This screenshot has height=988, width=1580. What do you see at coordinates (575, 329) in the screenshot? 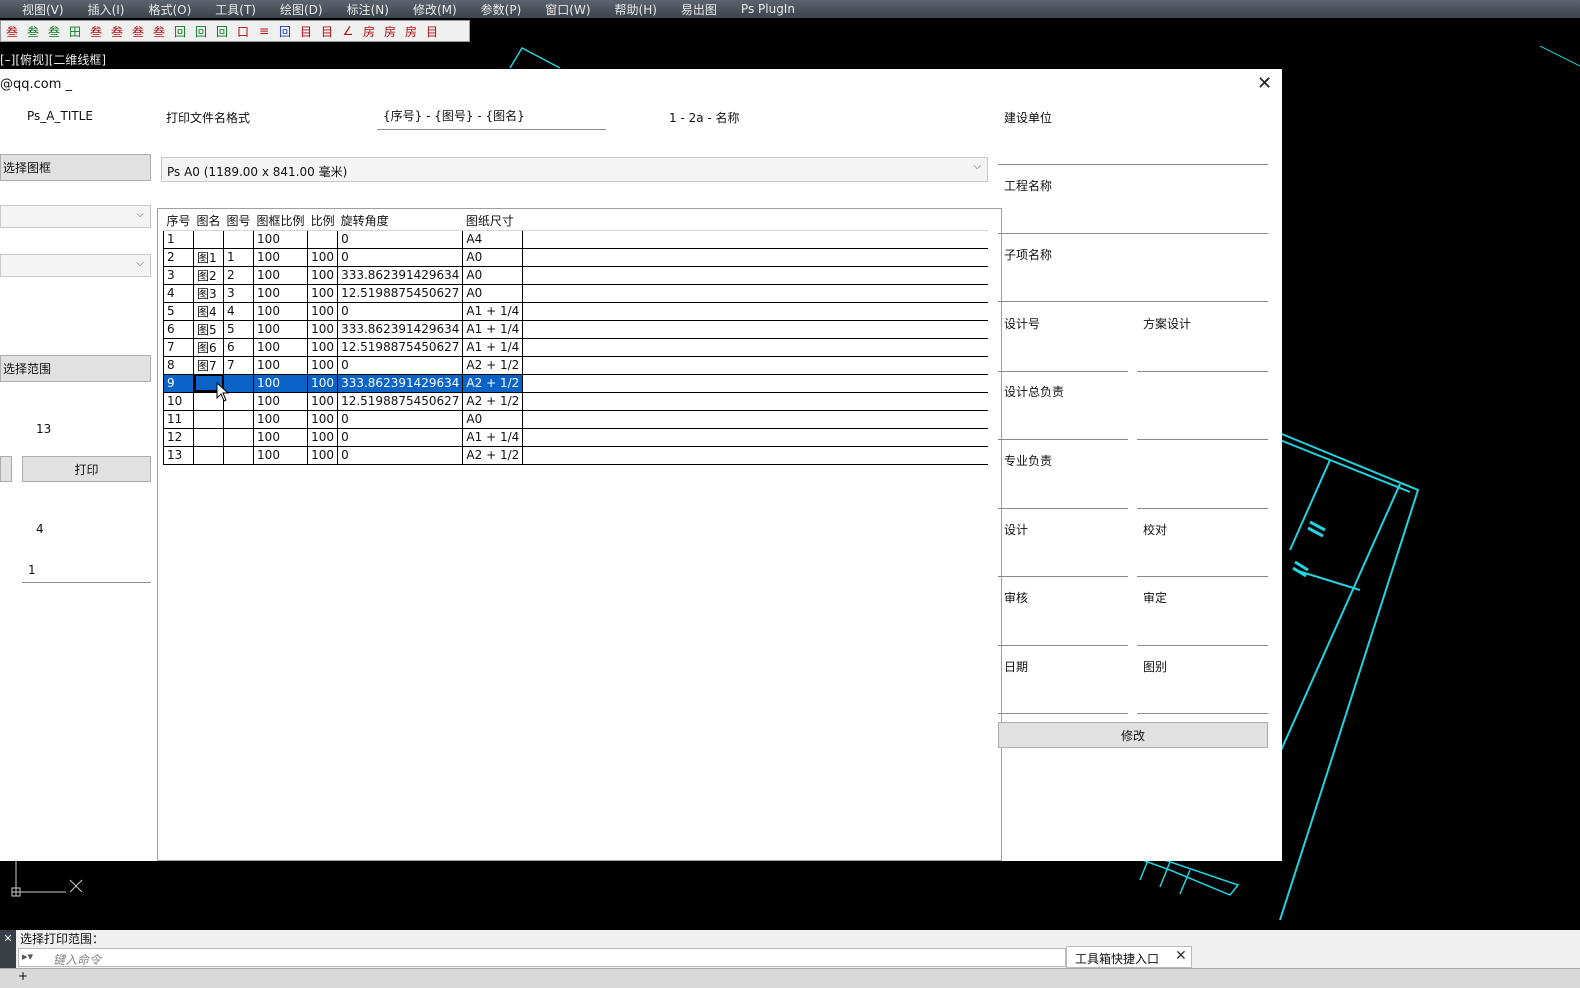
I see `table-row: 6 图5 5 100 100 333.862391429634 A1 + 1/4` at bounding box center [575, 329].